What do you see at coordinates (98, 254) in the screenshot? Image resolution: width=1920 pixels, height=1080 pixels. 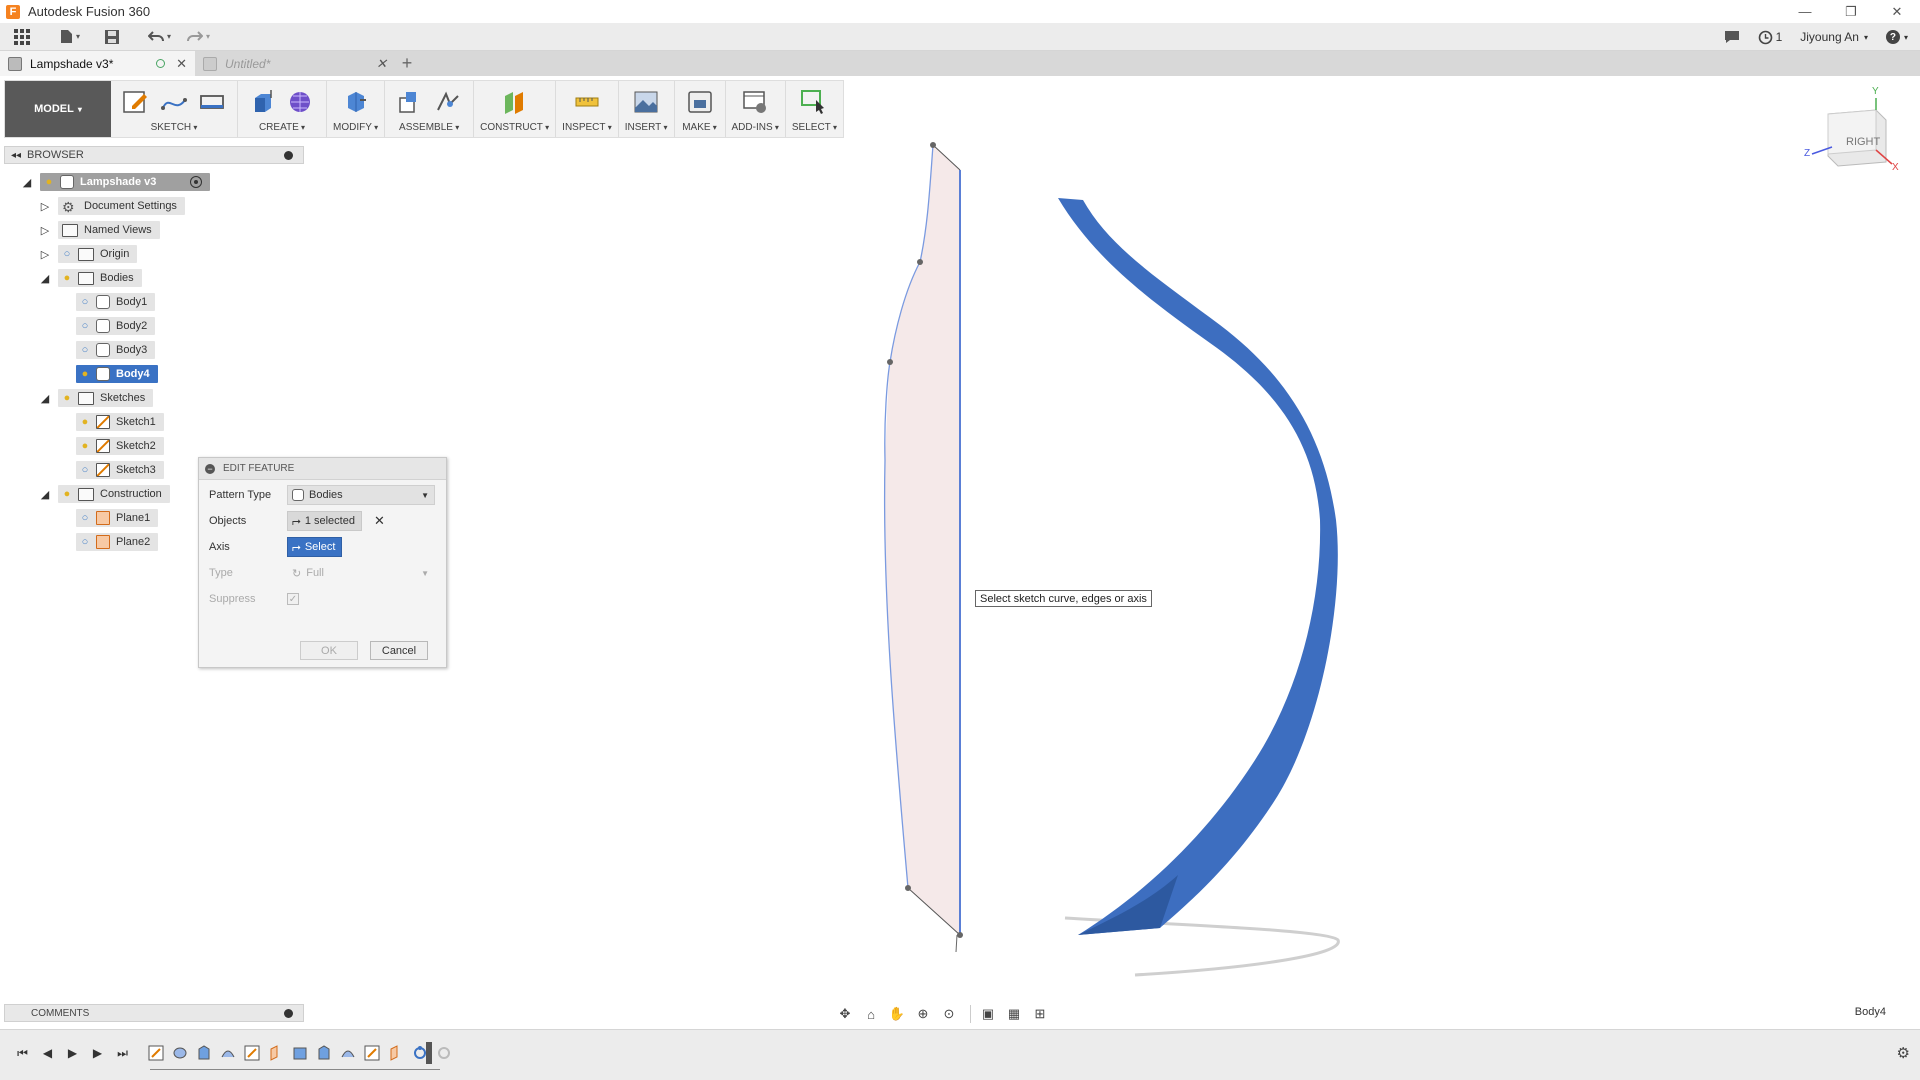 I see `tree-pill: ○ Origin` at bounding box center [98, 254].